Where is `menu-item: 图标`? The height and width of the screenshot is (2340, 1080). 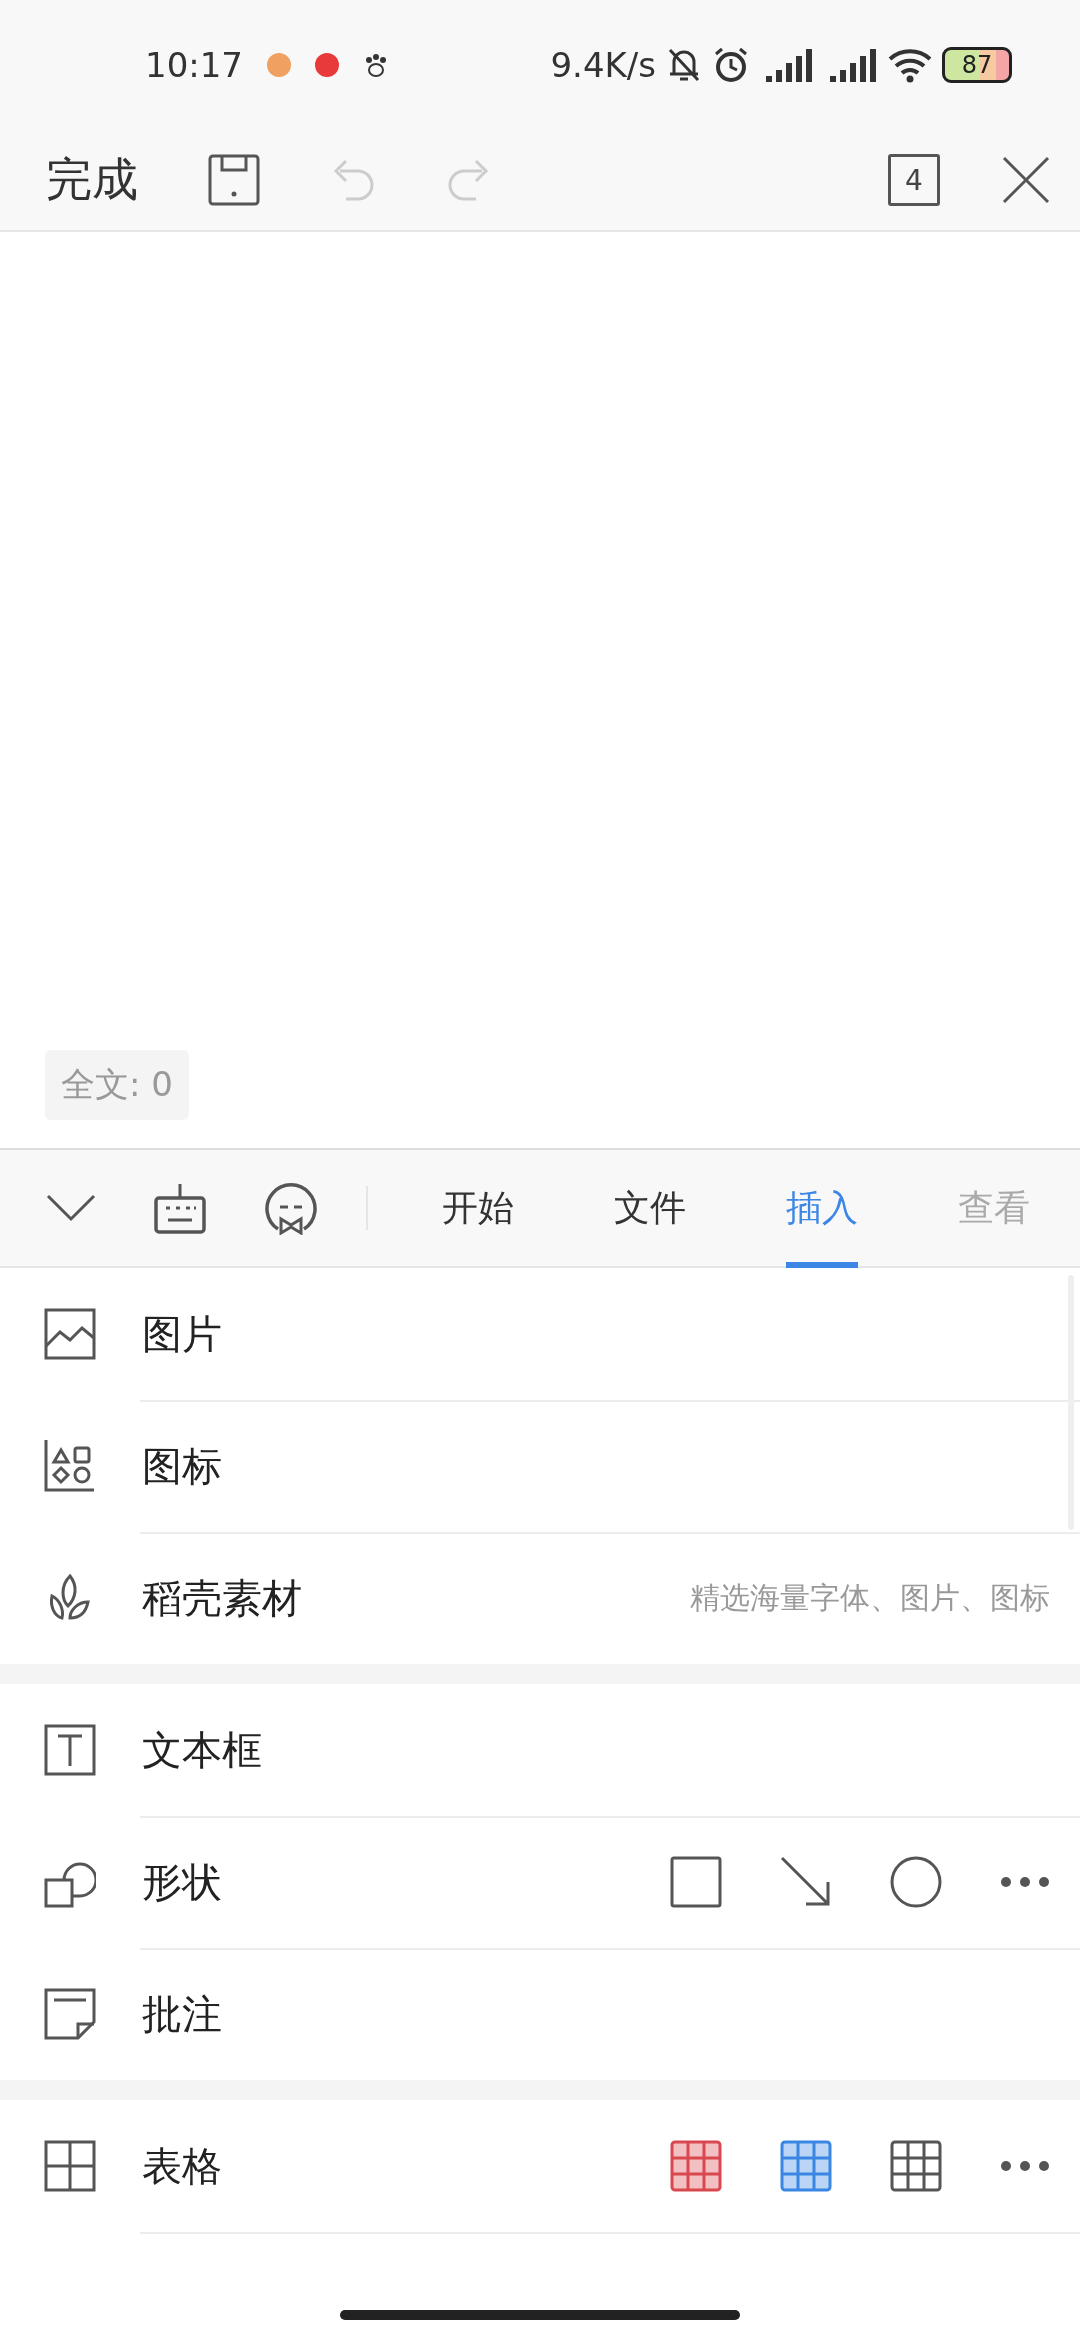
menu-item: 图标 is located at coordinates (182, 1466).